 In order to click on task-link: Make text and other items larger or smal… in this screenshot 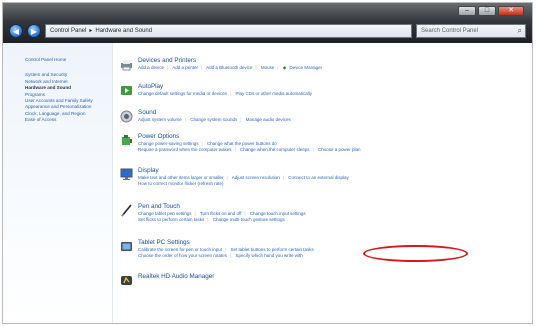, I will do `click(181, 177)`.